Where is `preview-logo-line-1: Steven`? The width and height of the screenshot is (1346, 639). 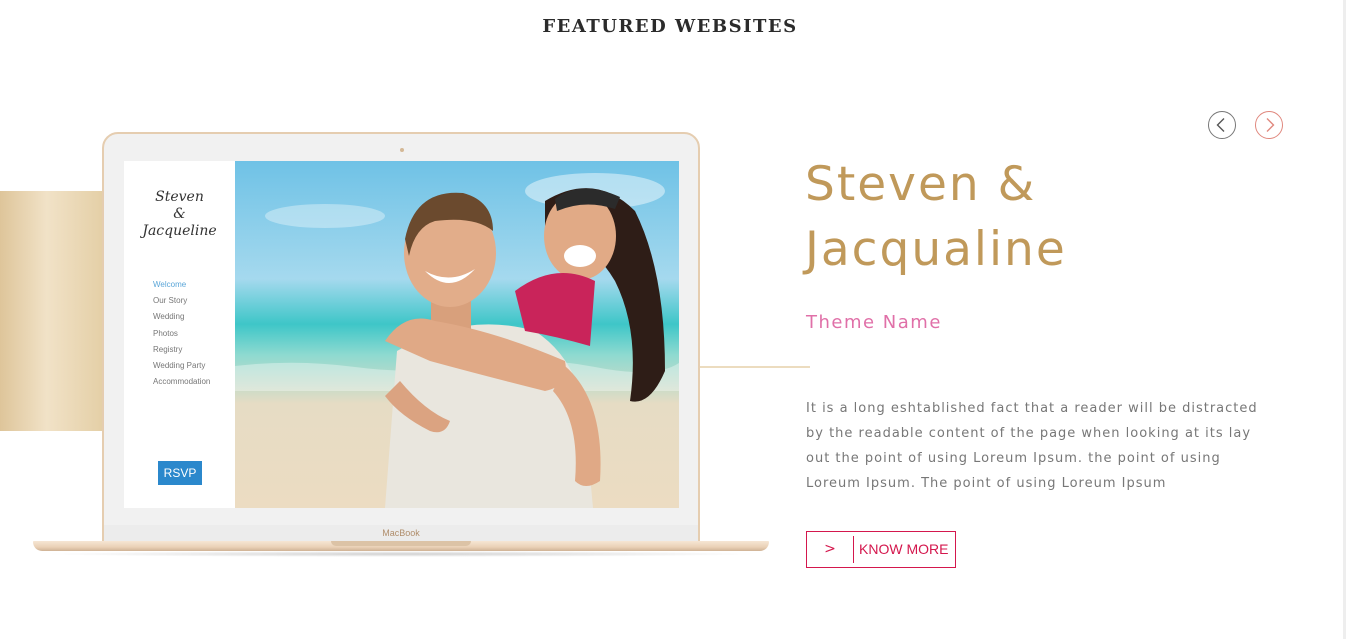 preview-logo-line-1: Steven is located at coordinates (179, 197).